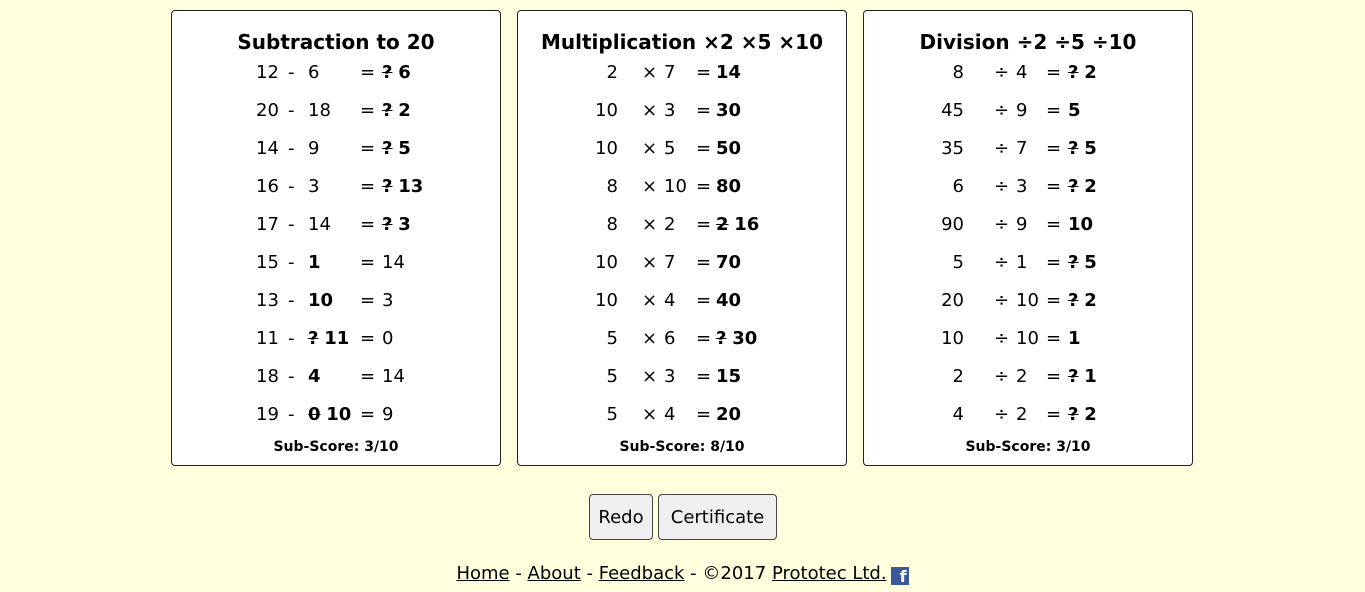  I want to click on question-row: 17-14 =? 3, so click(336, 225).